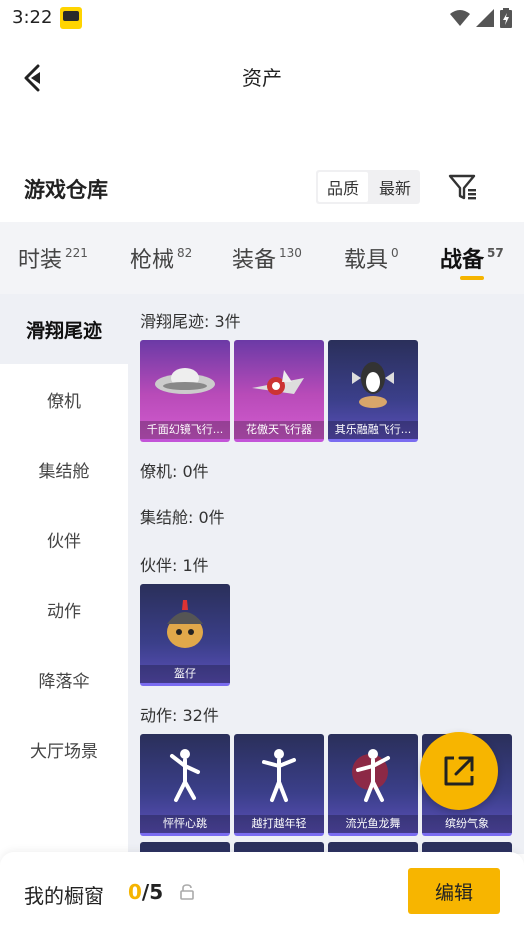 This screenshot has height=932, width=524. Describe the element at coordinates (174, 471) in the screenshot. I see `group-title-wingman: 僚机: 0件` at that location.